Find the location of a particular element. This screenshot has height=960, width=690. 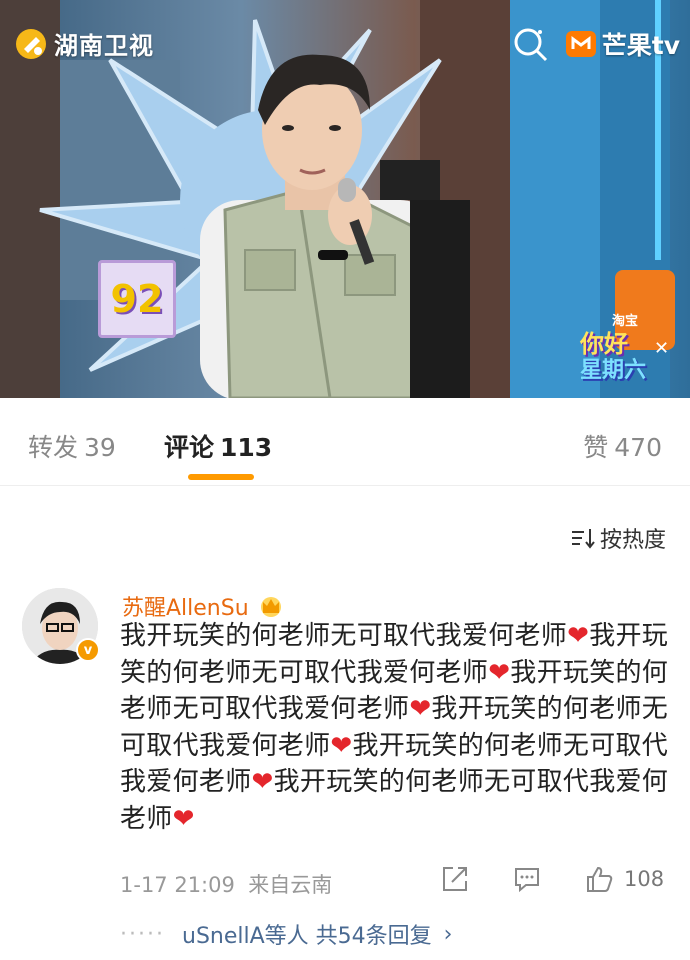

tab-comments: 评论 113 is located at coordinates (218, 446).